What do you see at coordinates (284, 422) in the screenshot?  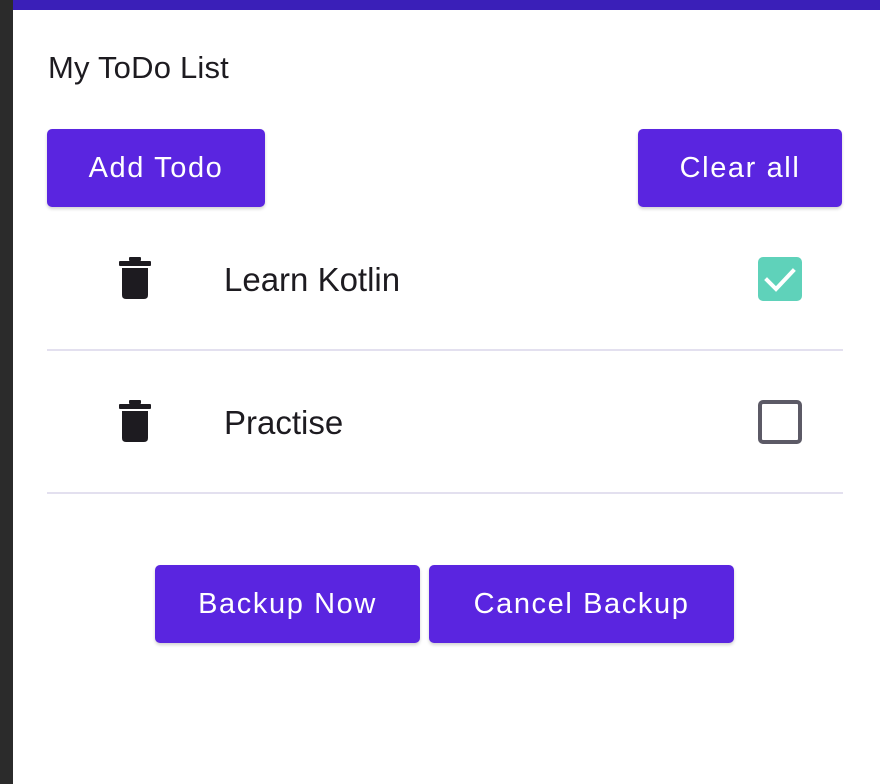 I see `todo-text: Practise` at bounding box center [284, 422].